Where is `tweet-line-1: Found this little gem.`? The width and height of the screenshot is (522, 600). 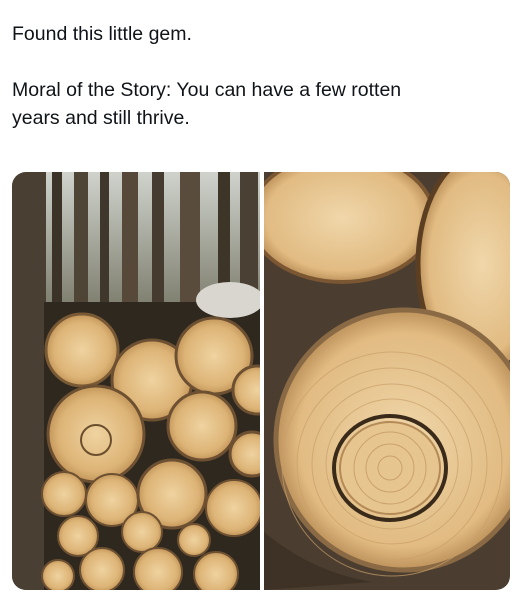 tweet-line-1: Found this little gem. is located at coordinates (102, 34).